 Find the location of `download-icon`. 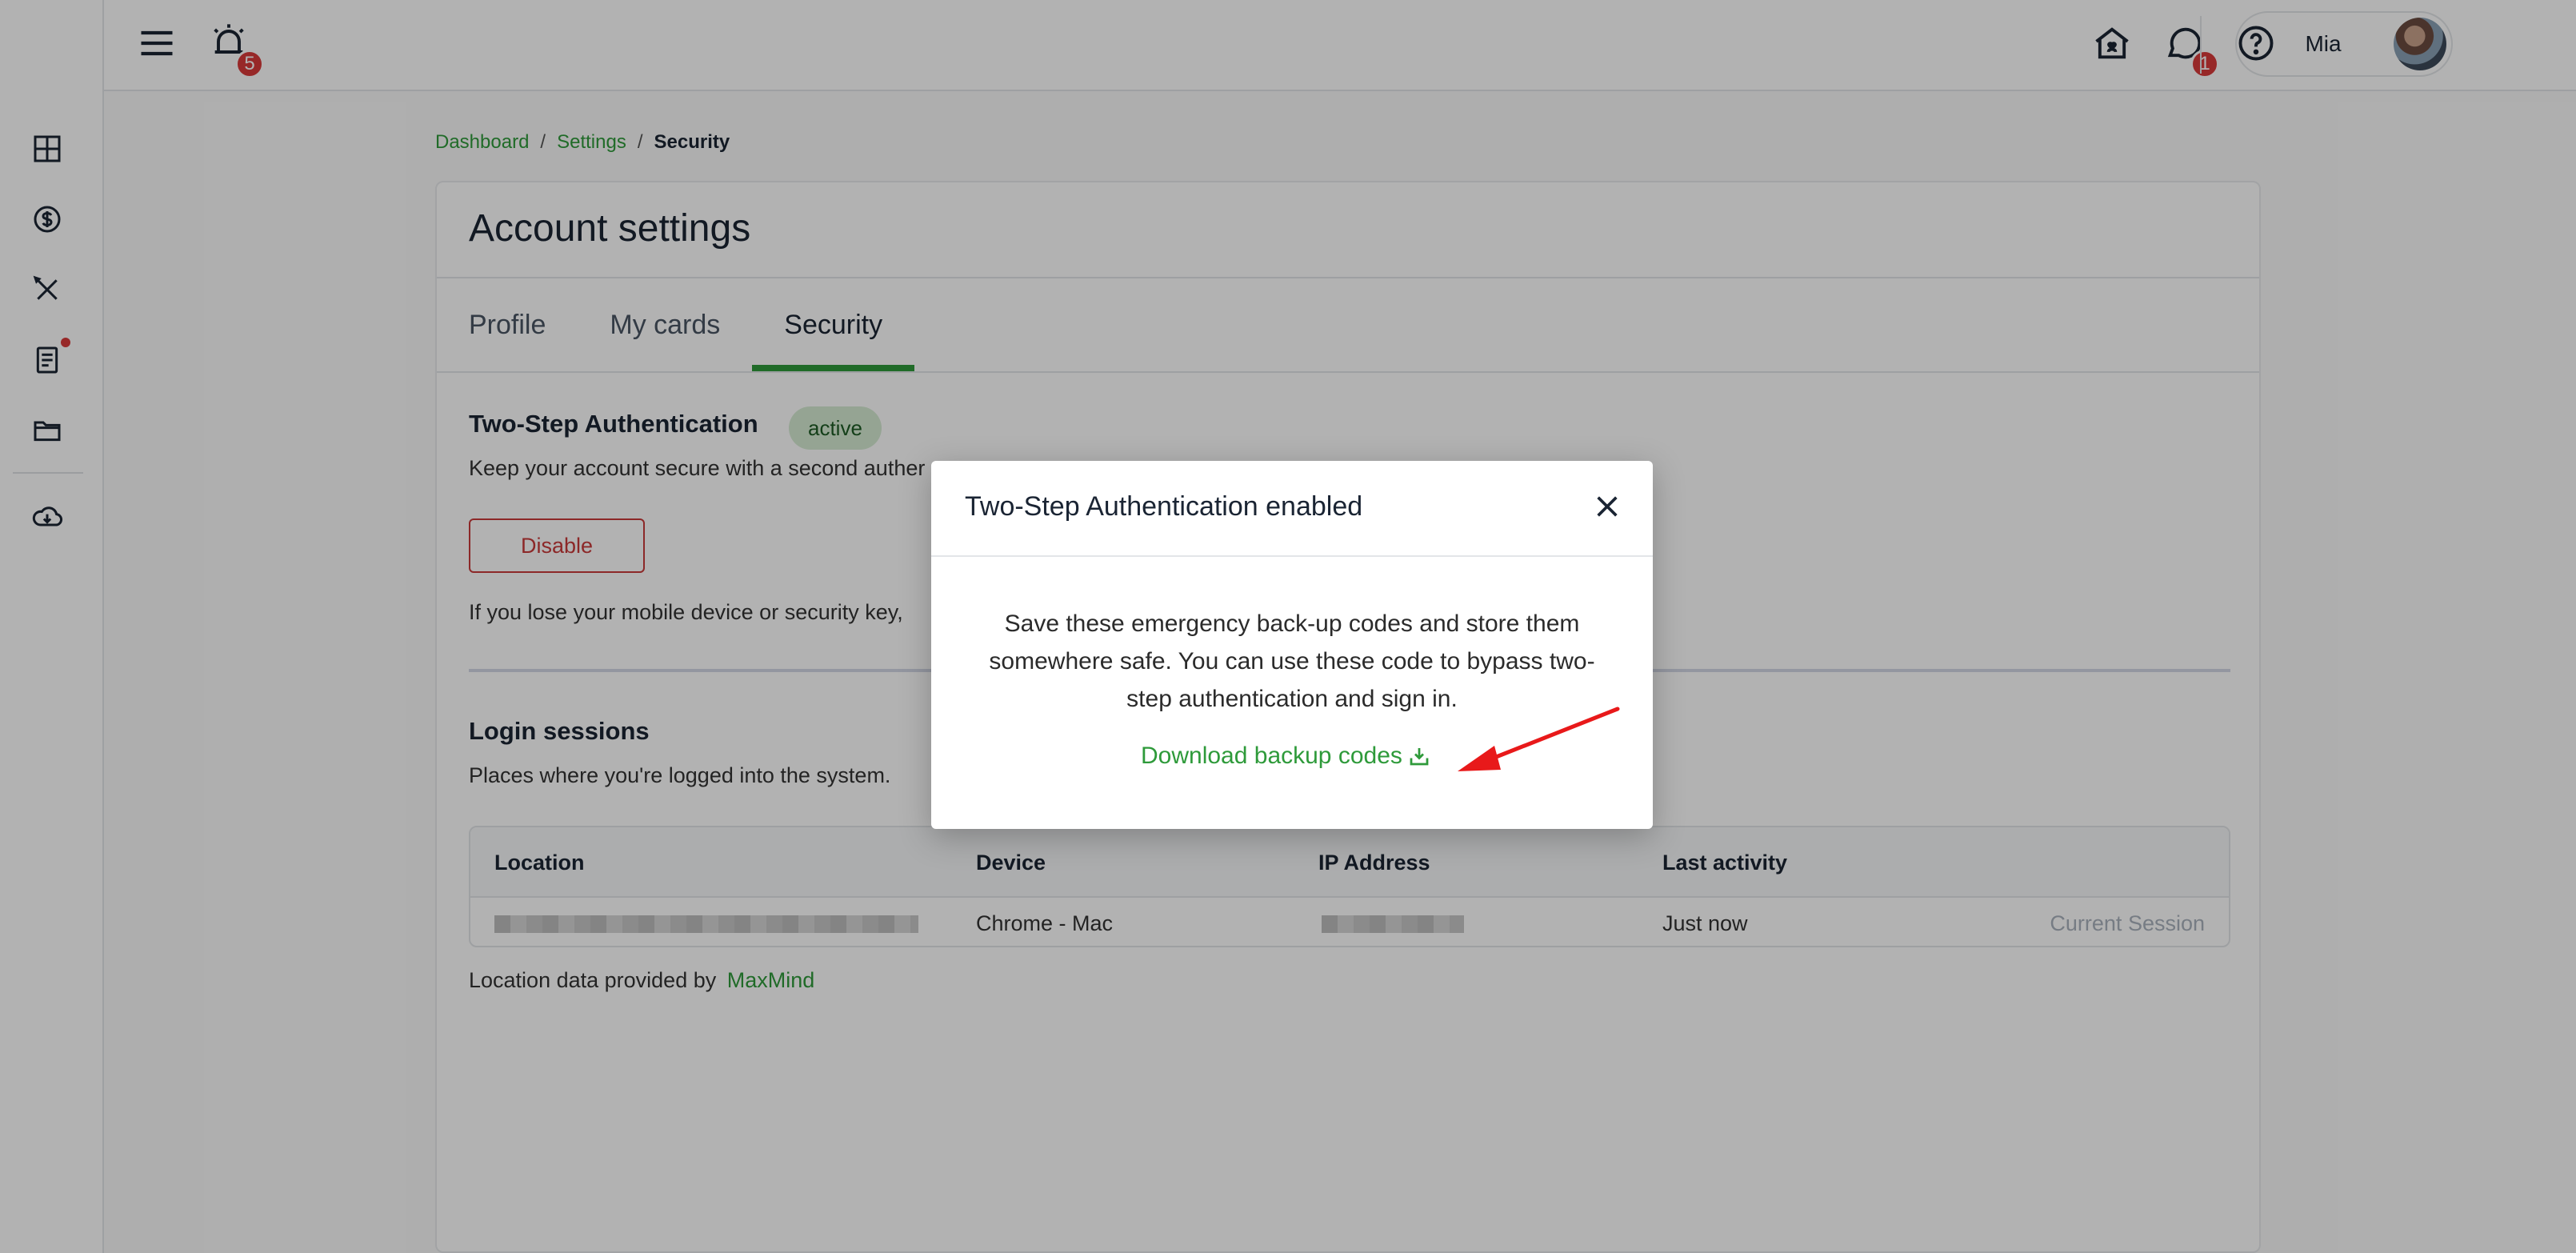

download-icon is located at coordinates (1419, 757).